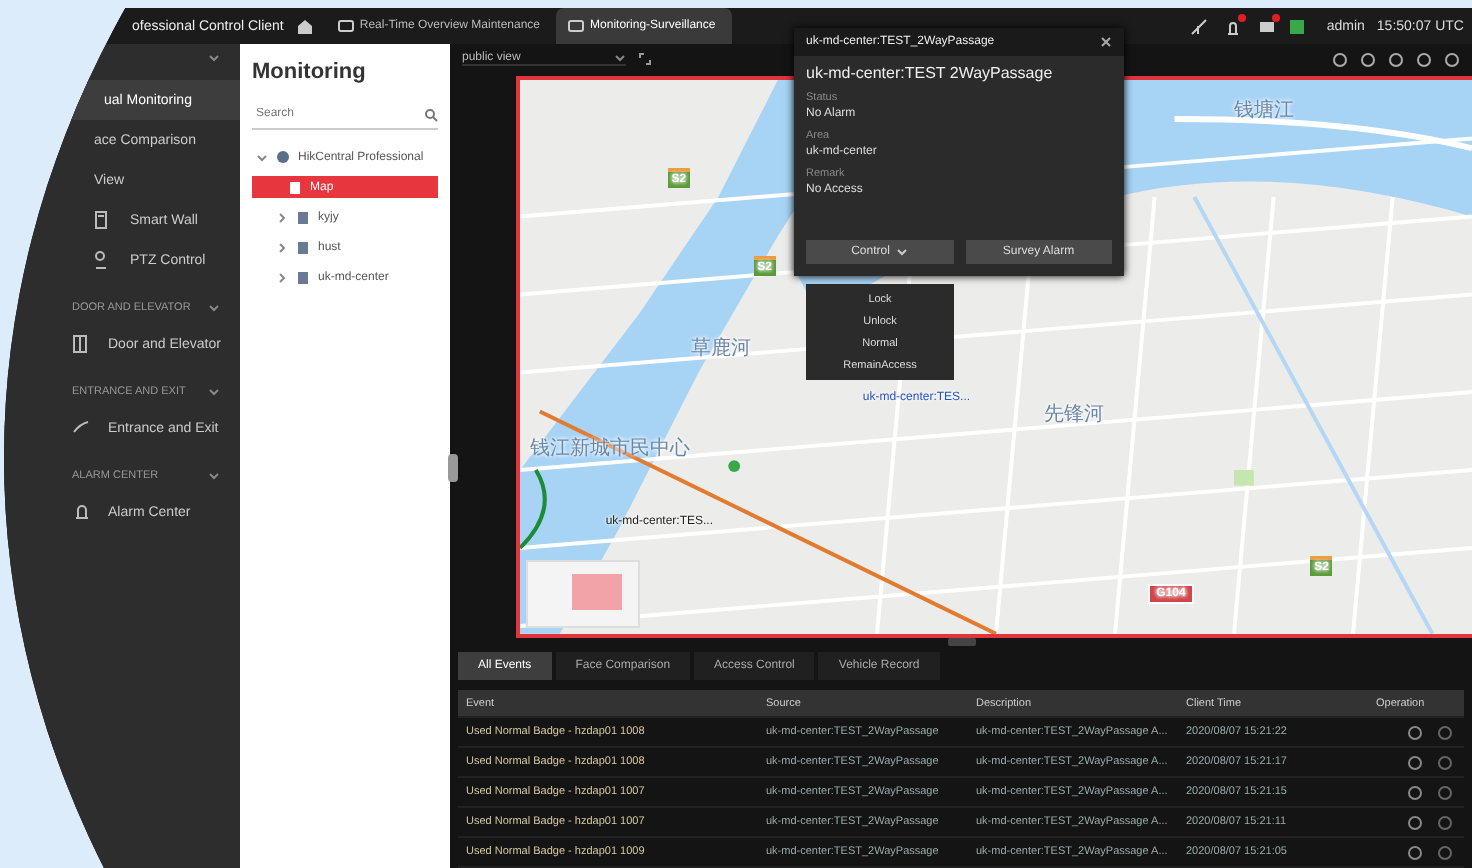  What do you see at coordinates (930, 73) in the screenshot?
I see `popup-heading: uk-md-center:TEST 2WayPassage` at bounding box center [930, 73].